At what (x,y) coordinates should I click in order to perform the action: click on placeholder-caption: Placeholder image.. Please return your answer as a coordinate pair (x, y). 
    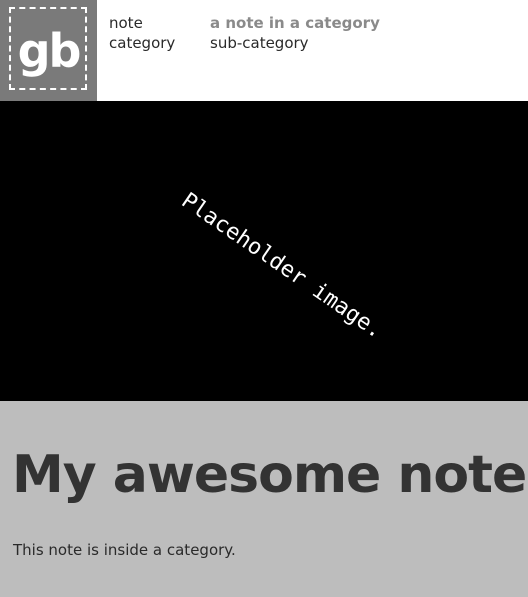
    Looking at the image, I should click on (282, 266).